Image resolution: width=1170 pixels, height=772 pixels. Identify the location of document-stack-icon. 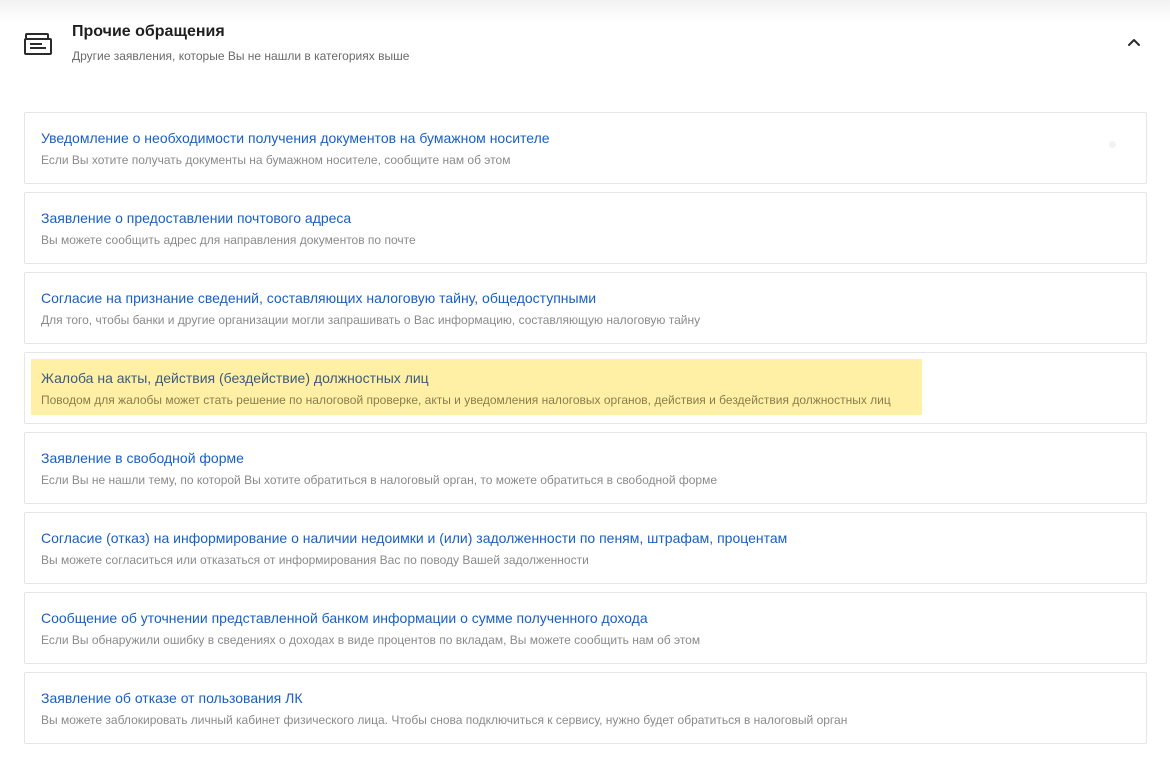
(39, 45).